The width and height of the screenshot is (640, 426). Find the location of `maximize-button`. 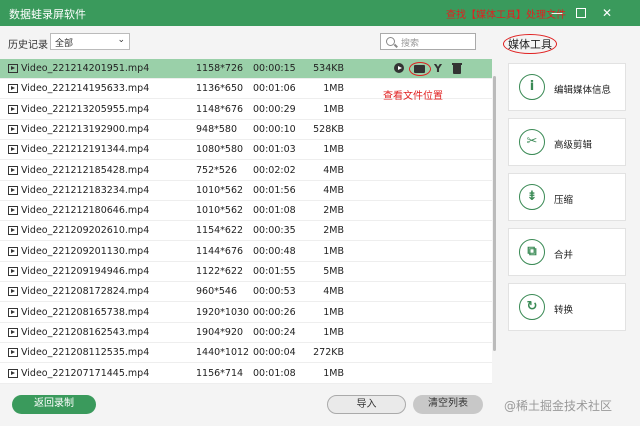

maximize-button is located at coordinates (581, 13).